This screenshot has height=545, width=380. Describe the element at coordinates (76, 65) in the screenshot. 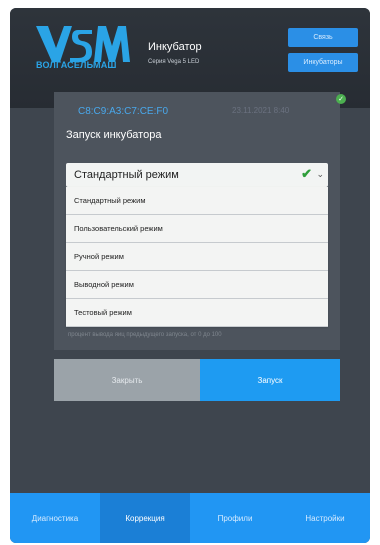

I see `brand-name: ВОЛГАСЕЛЬМАШ` at that location.